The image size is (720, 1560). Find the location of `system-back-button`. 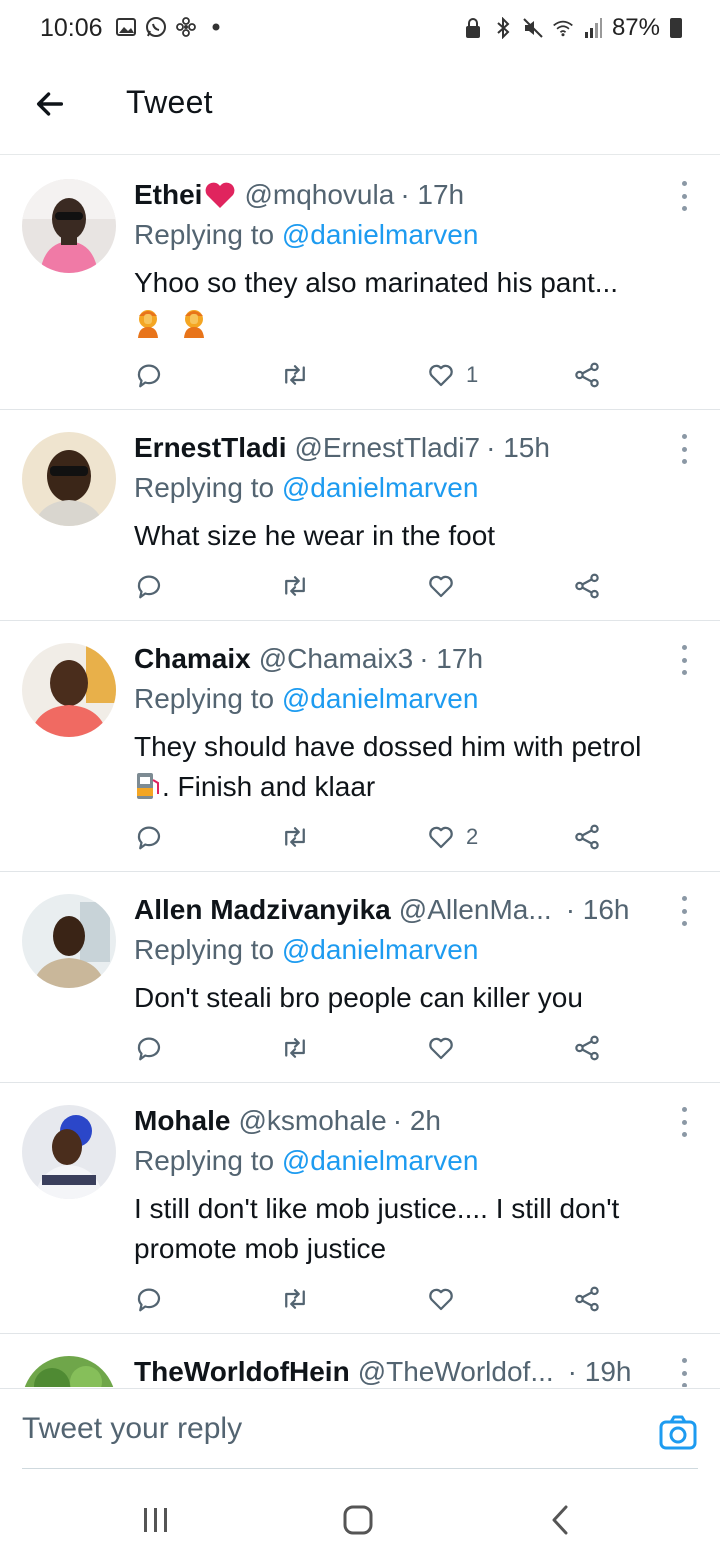

system-back-button is located at coordinates (560, 1520).